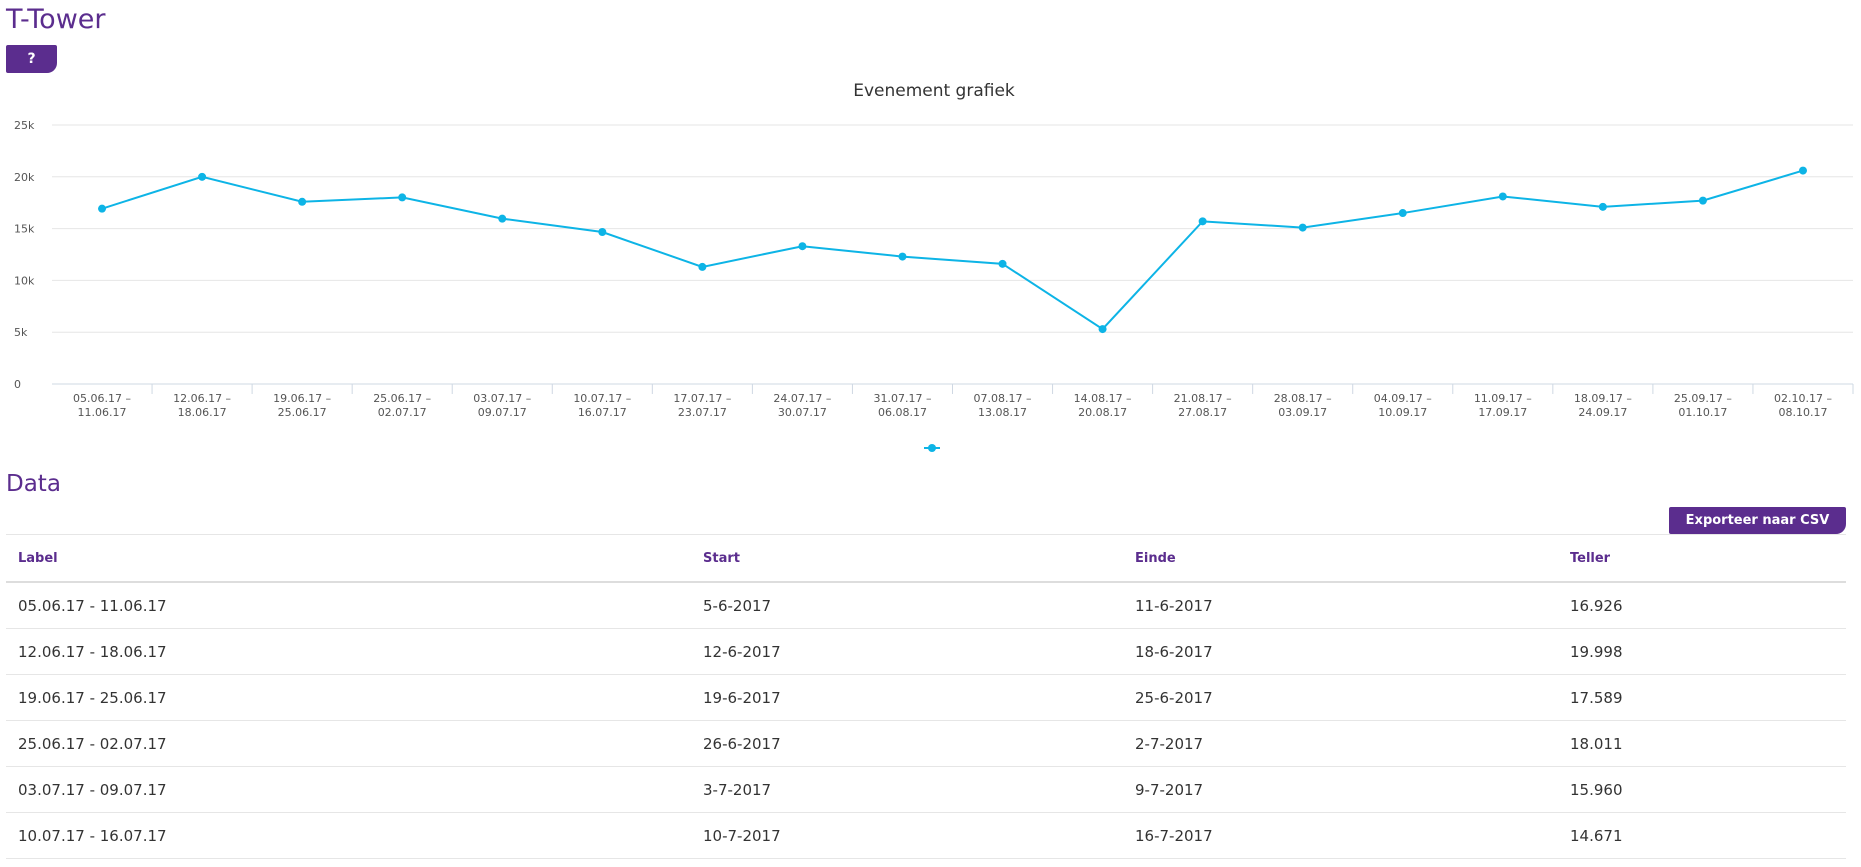 This screenshot has width=1861, height=867. I want to click on cell-start: 26-6-2017, so click(907, 743).